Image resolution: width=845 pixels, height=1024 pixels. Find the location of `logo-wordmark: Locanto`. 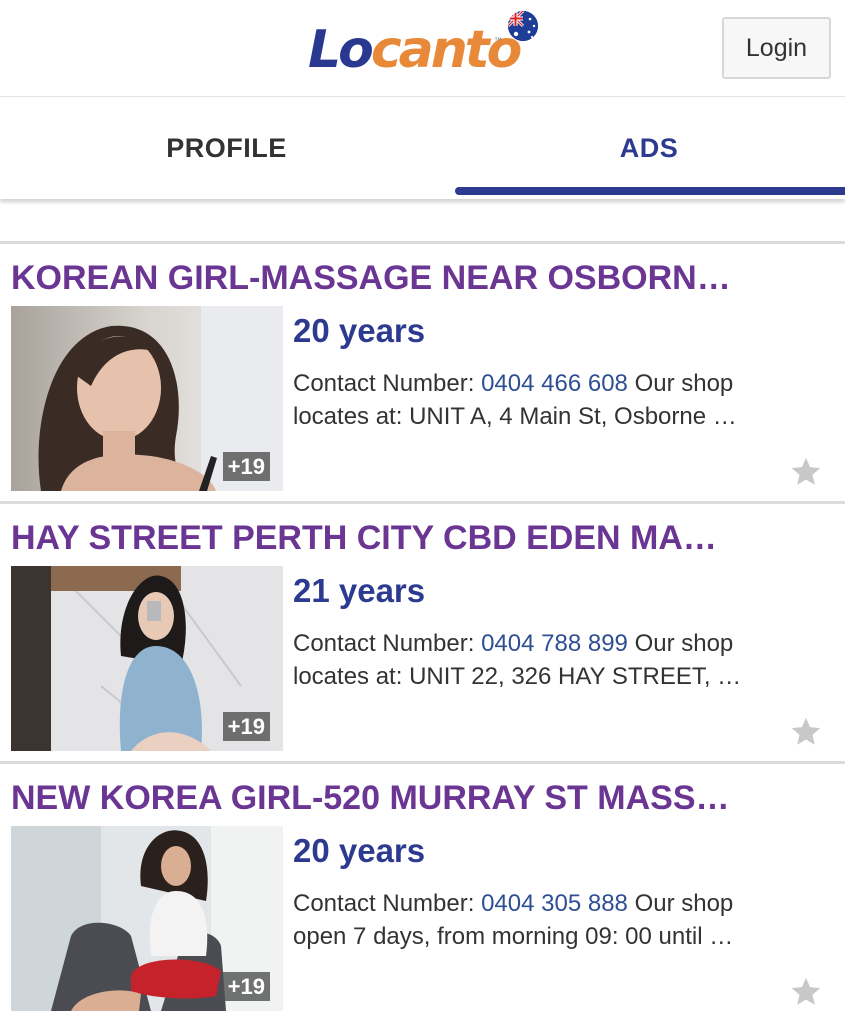

logo-wordmark: Locanto is located at coordinates (415, 50).